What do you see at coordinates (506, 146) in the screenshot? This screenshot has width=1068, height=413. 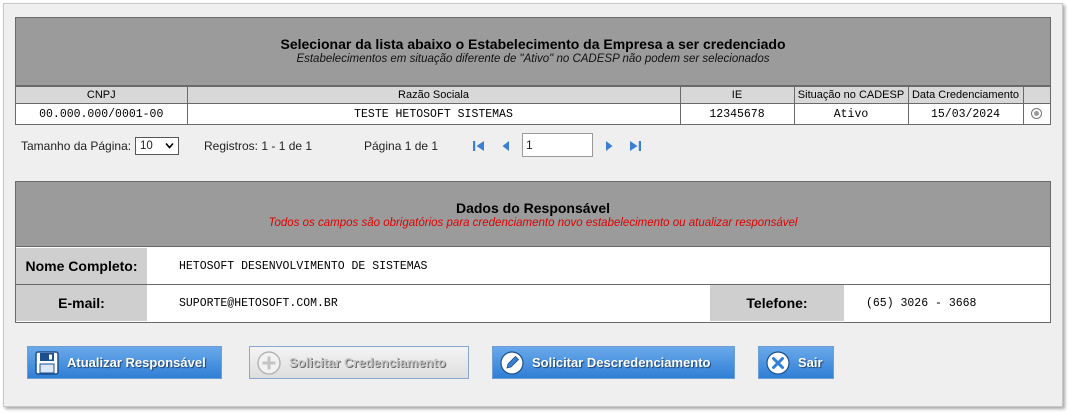 I see `previous-page-icon` at bounding box center [506, 146].